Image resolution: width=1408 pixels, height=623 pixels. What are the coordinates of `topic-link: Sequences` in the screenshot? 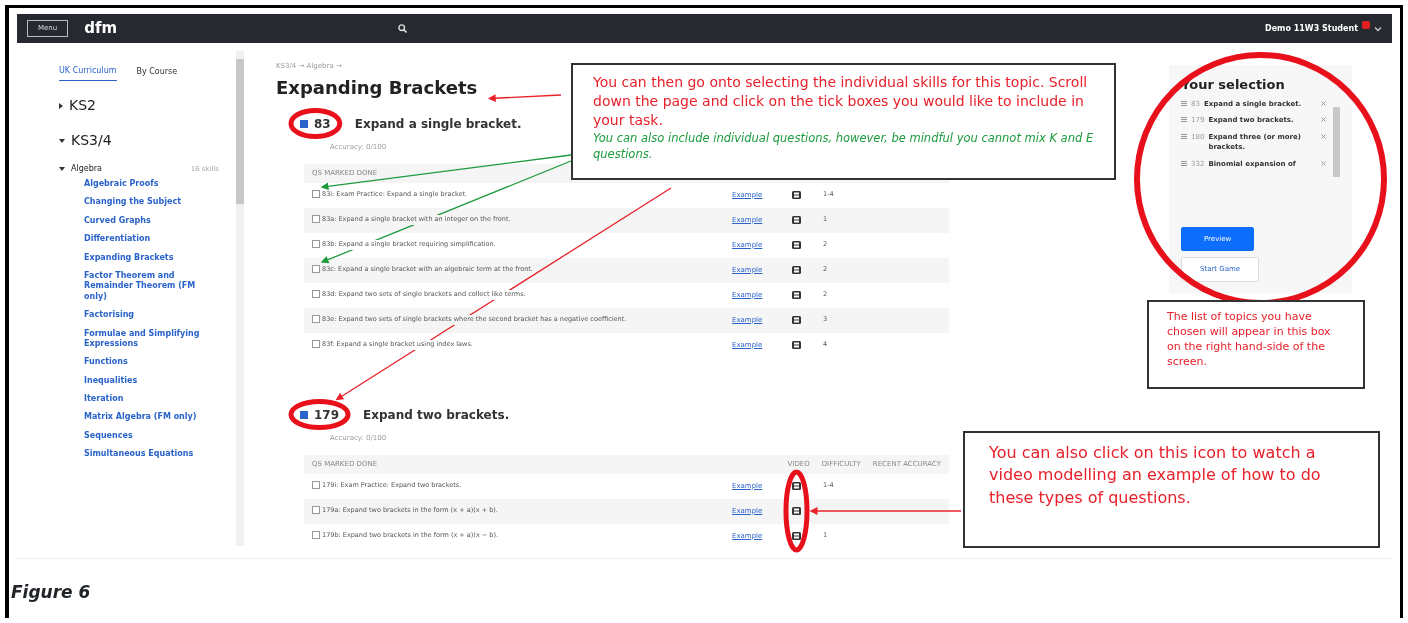 It's located at (139, 436).